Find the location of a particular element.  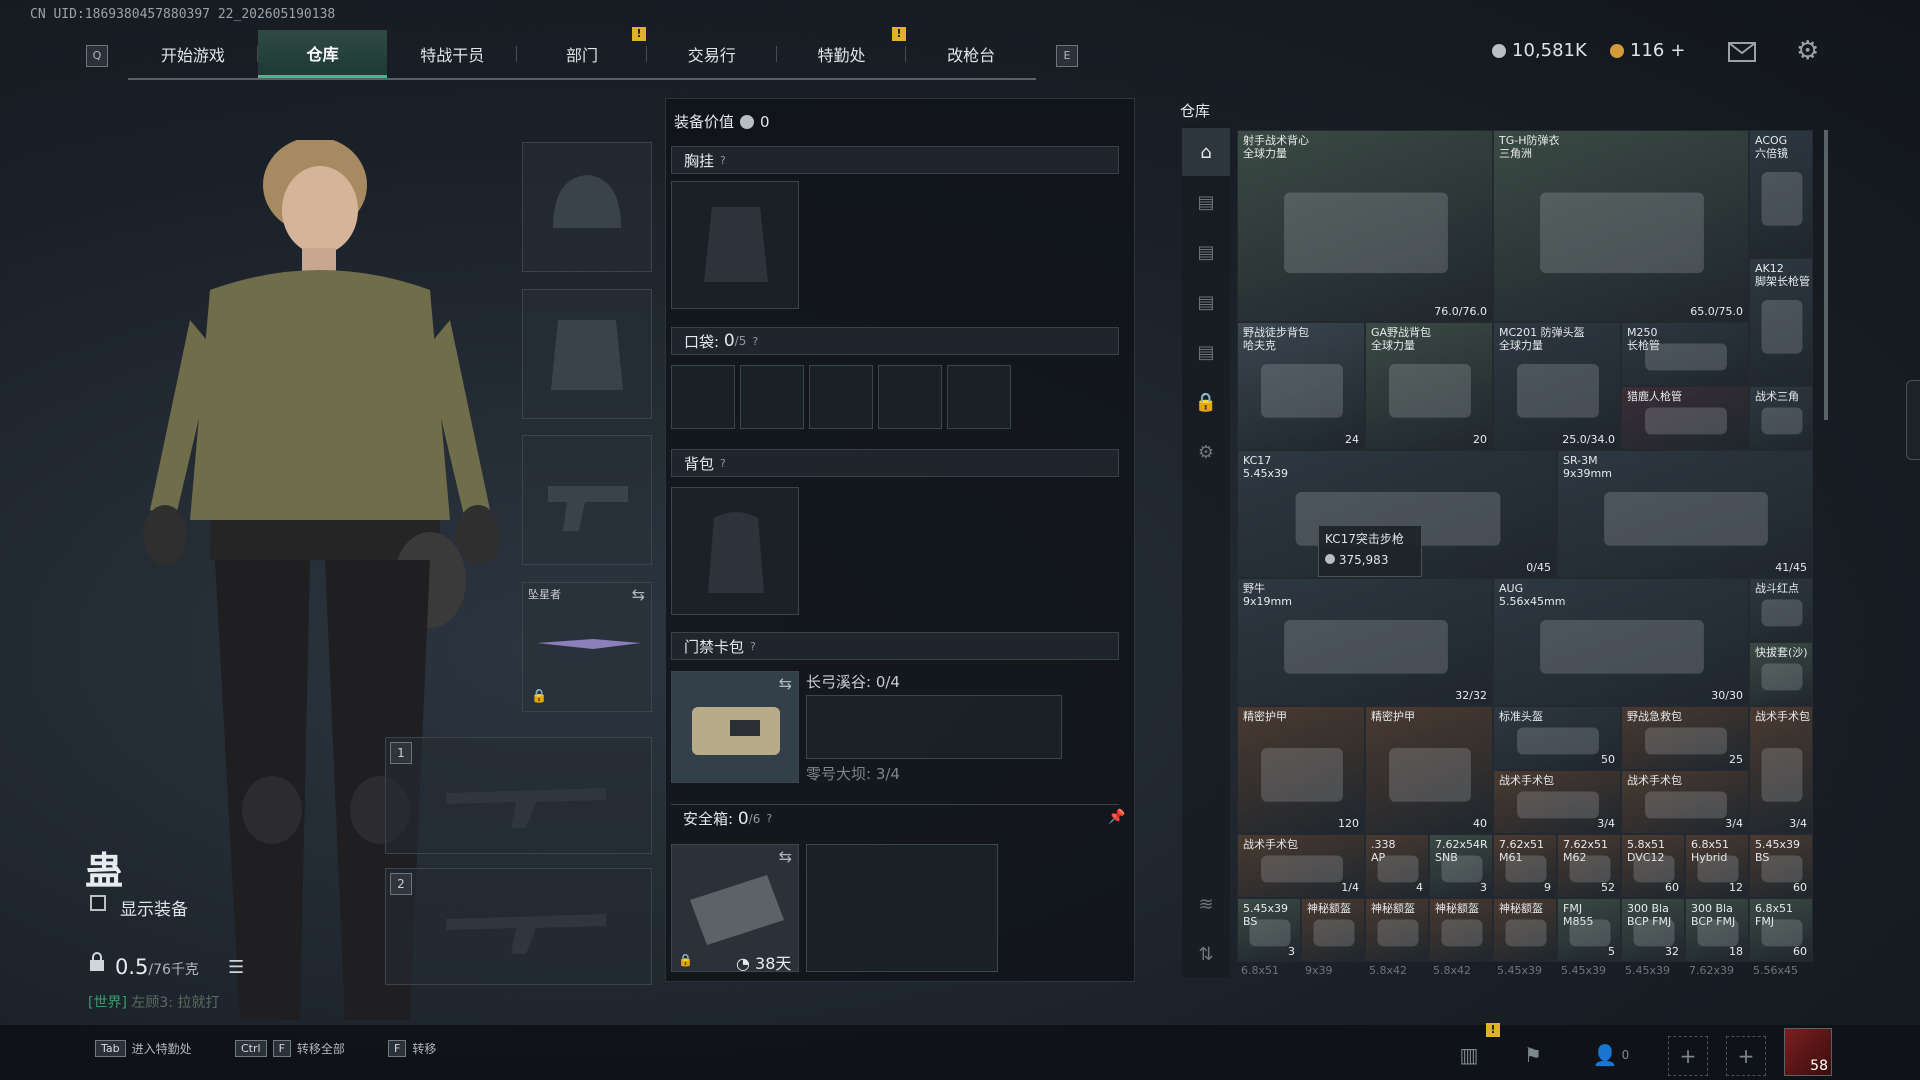

warehouse-item: 6.8x51 Hybrid12 is located at coordinates (1717, 866).